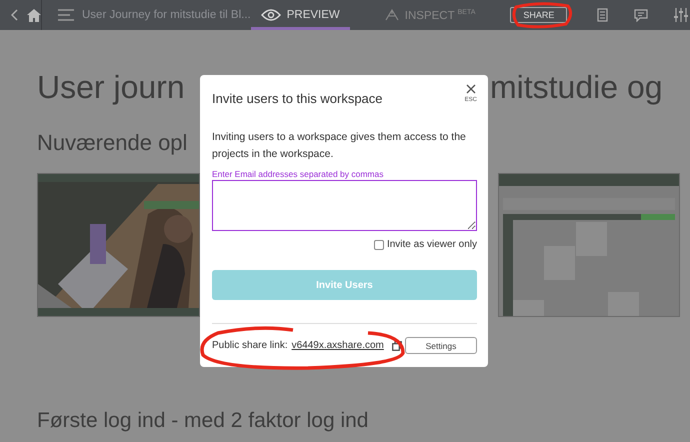 Image resolution: width=690 pixels, height=442 pixels. I want to click on share-button: SHARE, so click(539, 15).